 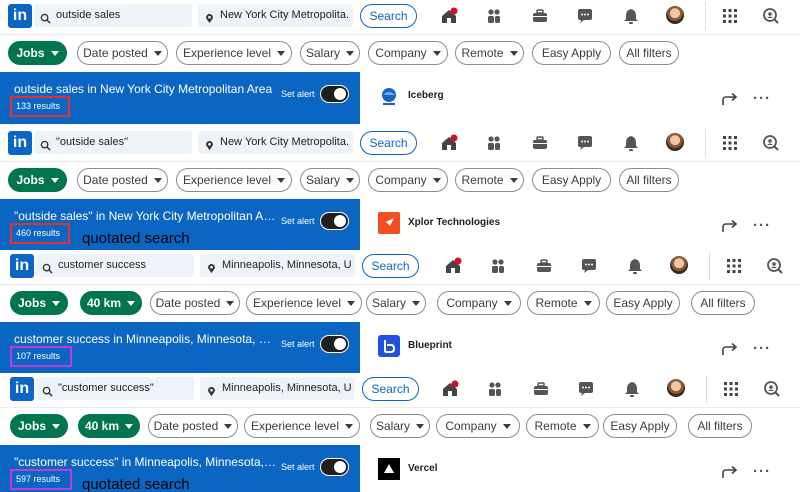 What do you see at coordinates (426, 95) in the screenshot?
I see `company-name: Iceberg` at bounding box center [426, 95].